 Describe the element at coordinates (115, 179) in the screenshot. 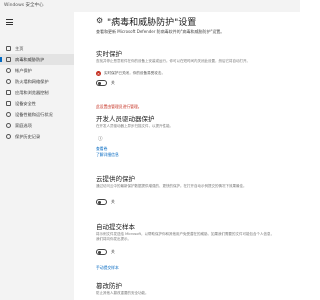

I see `cloud-protection-title: 云提供的保护` at that location.